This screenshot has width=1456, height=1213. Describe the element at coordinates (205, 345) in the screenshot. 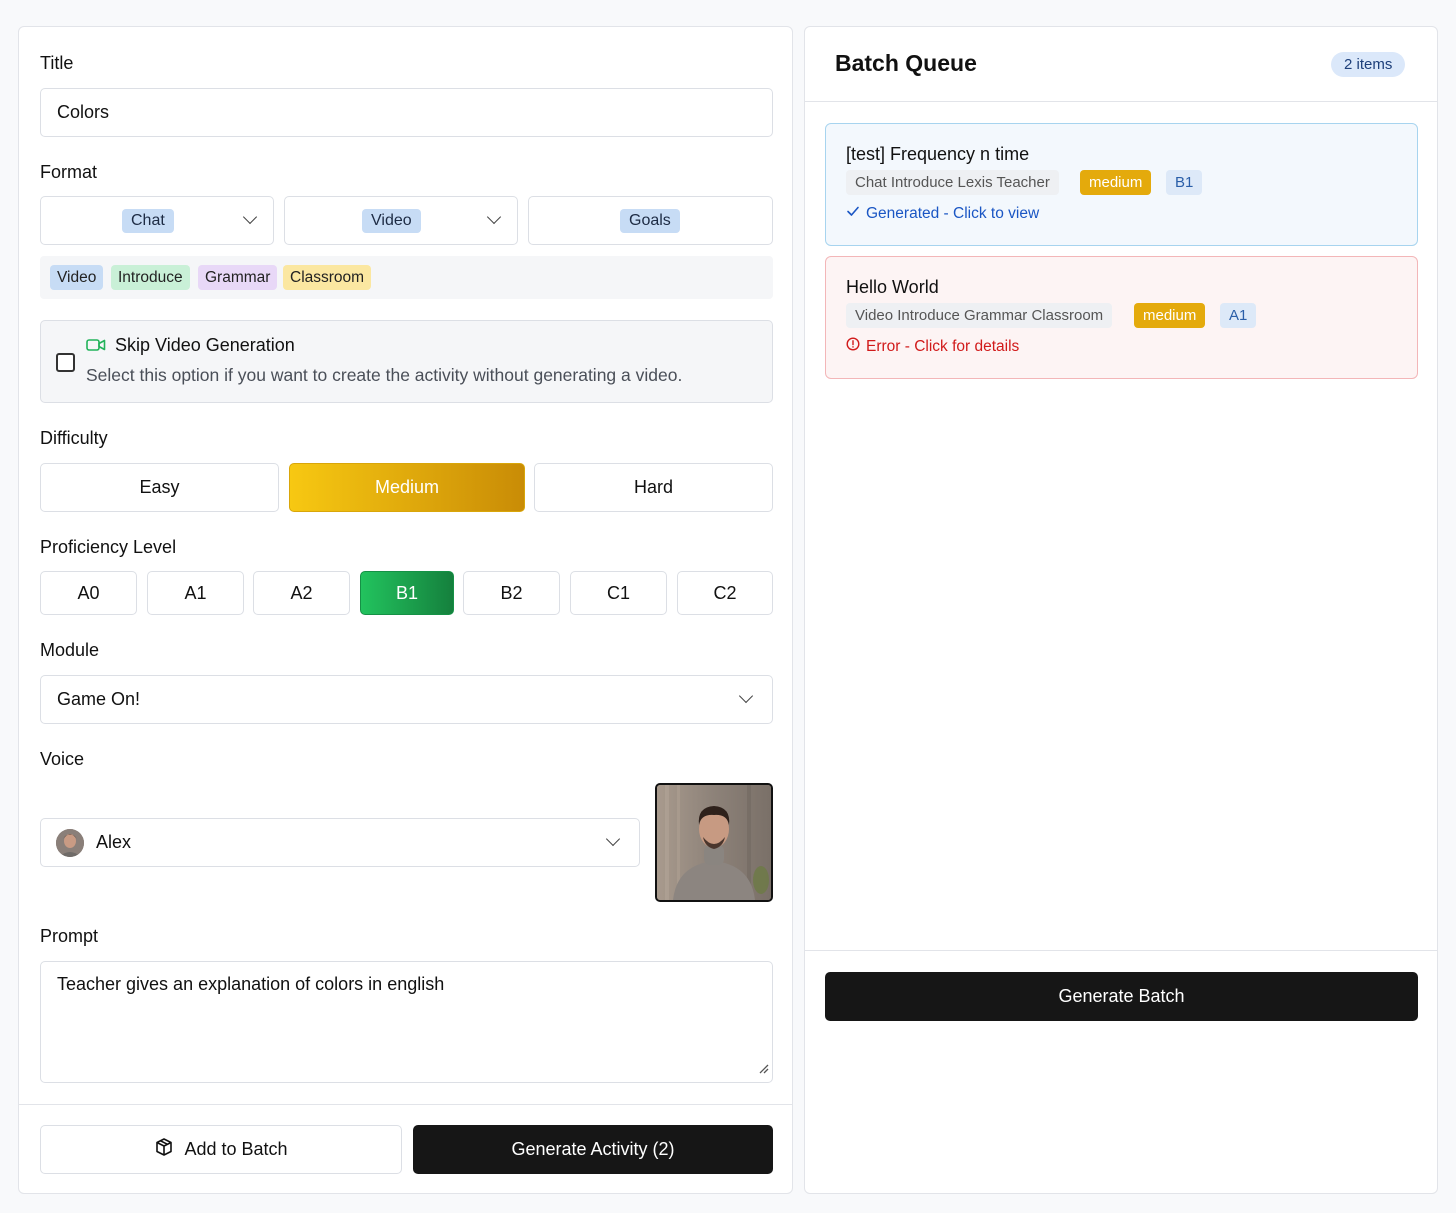

I see `skip-video-title: Skip Video Generation` at that location.